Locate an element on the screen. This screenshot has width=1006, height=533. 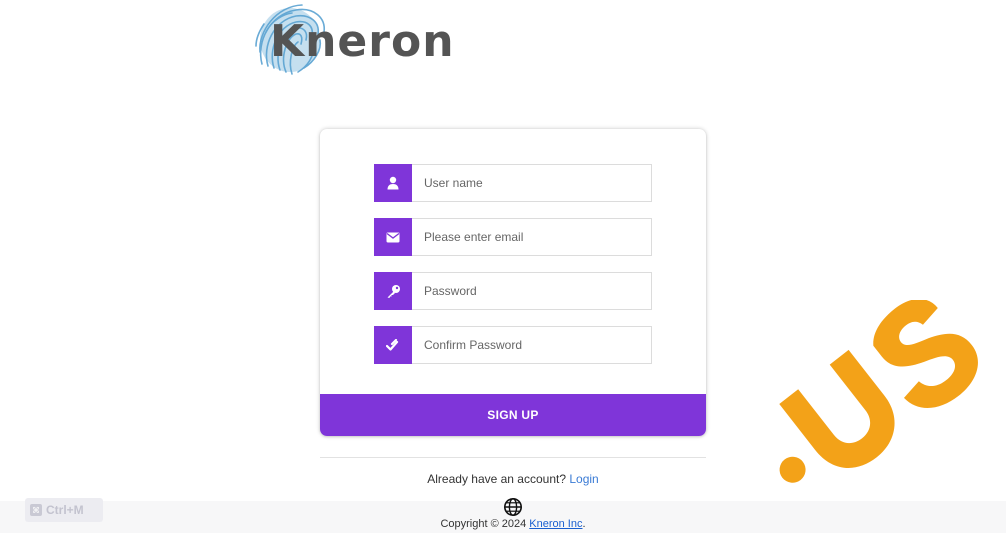
password-field-group is located at coordinates (513, 291).